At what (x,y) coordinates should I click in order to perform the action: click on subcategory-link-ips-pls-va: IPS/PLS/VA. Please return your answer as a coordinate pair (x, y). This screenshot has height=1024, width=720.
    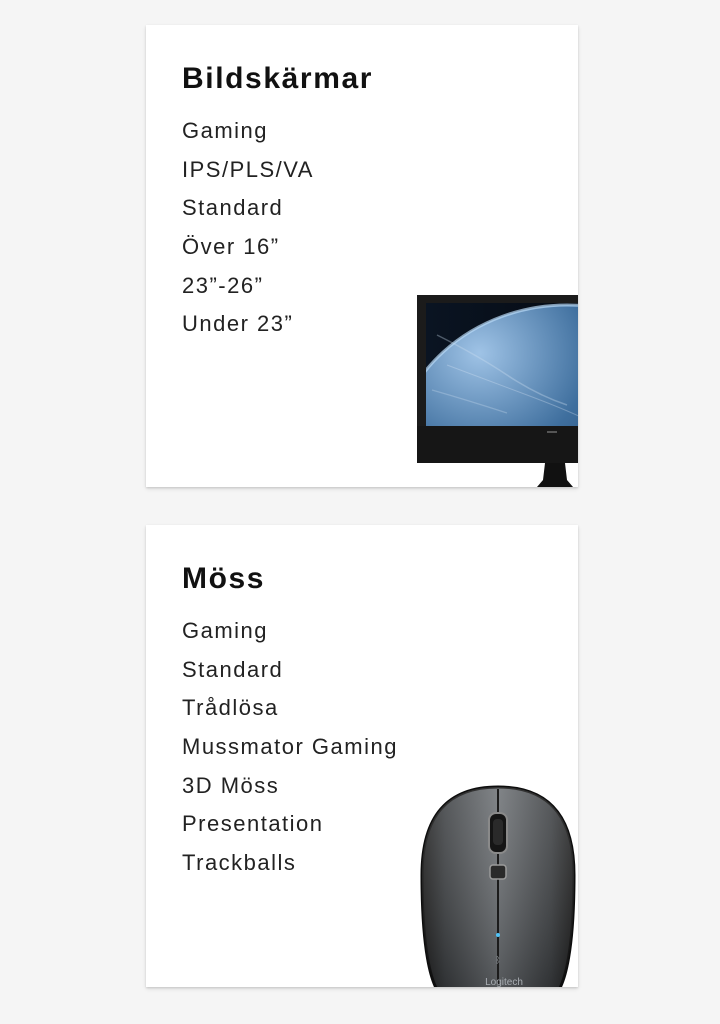
    Looking at the image, I should click on (248, 170).